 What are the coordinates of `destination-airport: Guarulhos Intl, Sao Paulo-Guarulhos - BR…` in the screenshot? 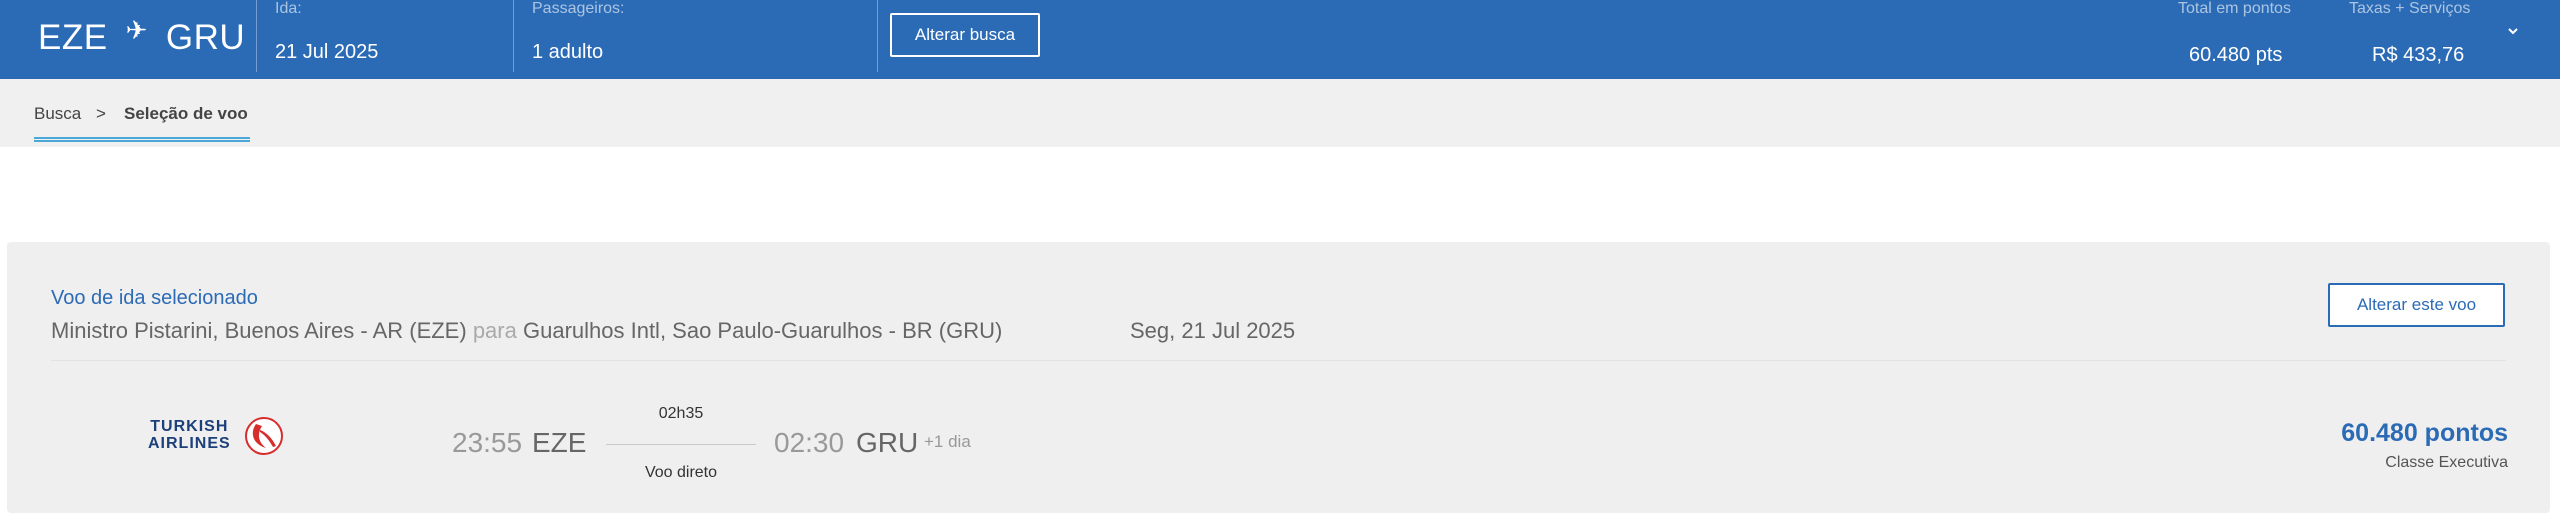 It's located at (762, 330).